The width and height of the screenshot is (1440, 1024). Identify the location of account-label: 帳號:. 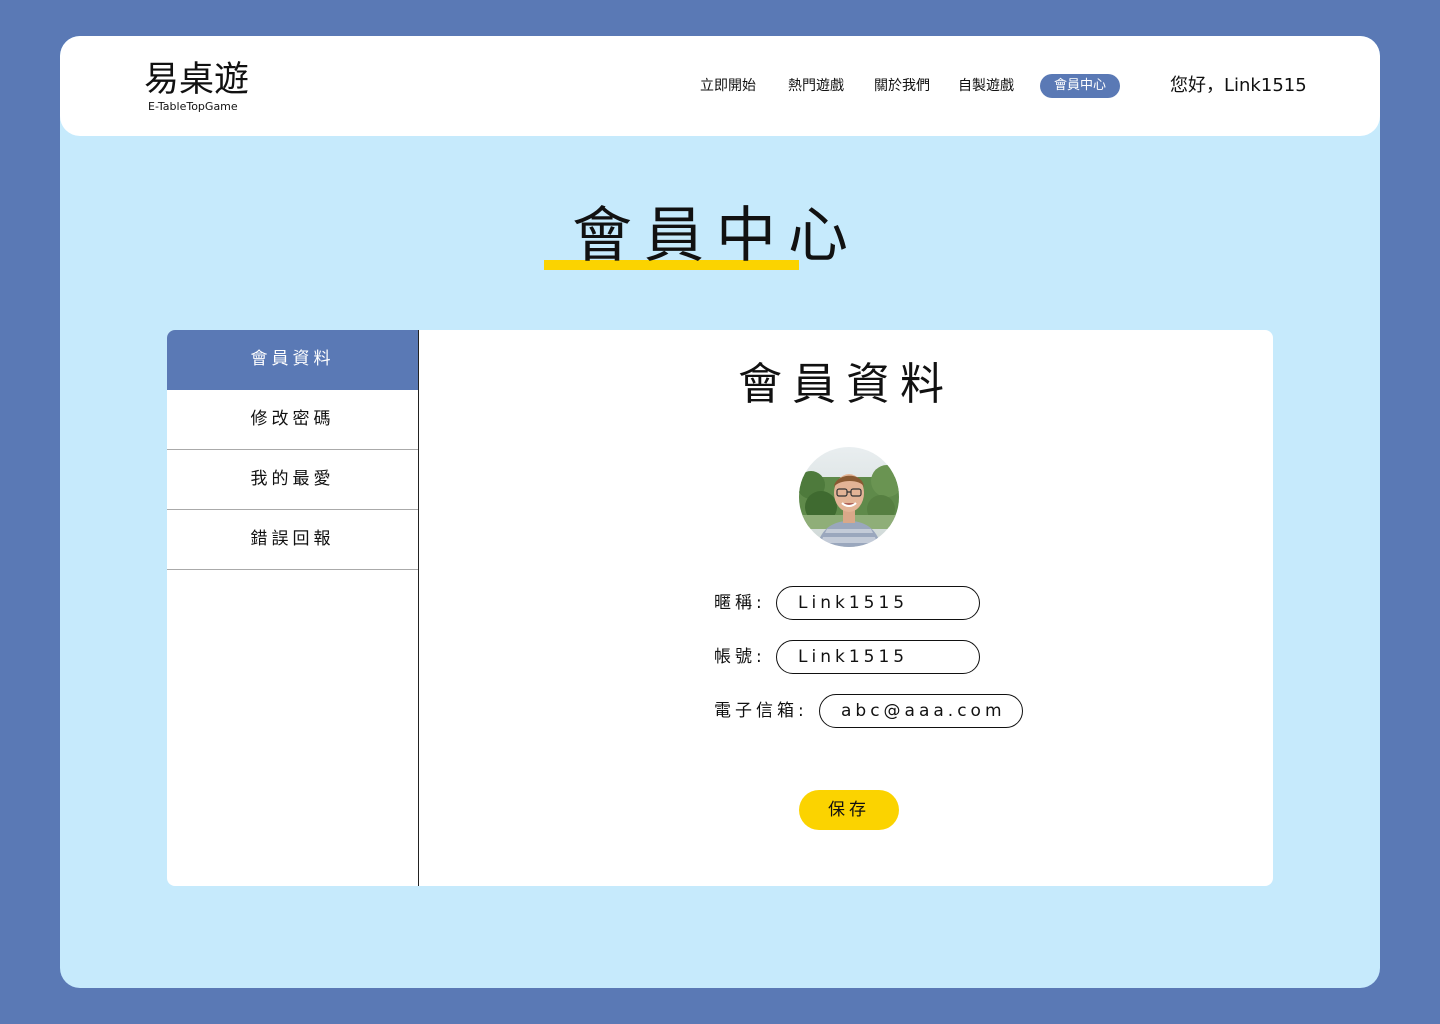
(740, 657).